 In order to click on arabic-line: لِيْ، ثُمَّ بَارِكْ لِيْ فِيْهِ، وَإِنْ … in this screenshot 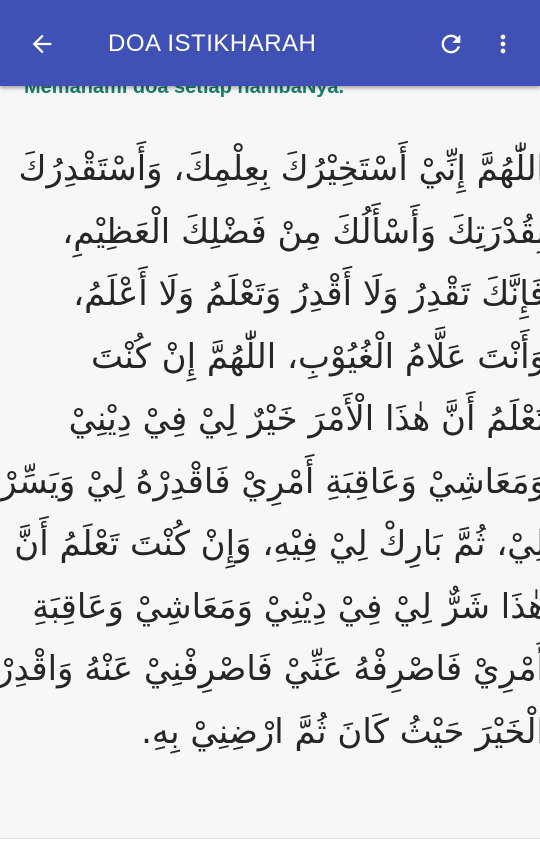, I will do `click(277, 544)`.